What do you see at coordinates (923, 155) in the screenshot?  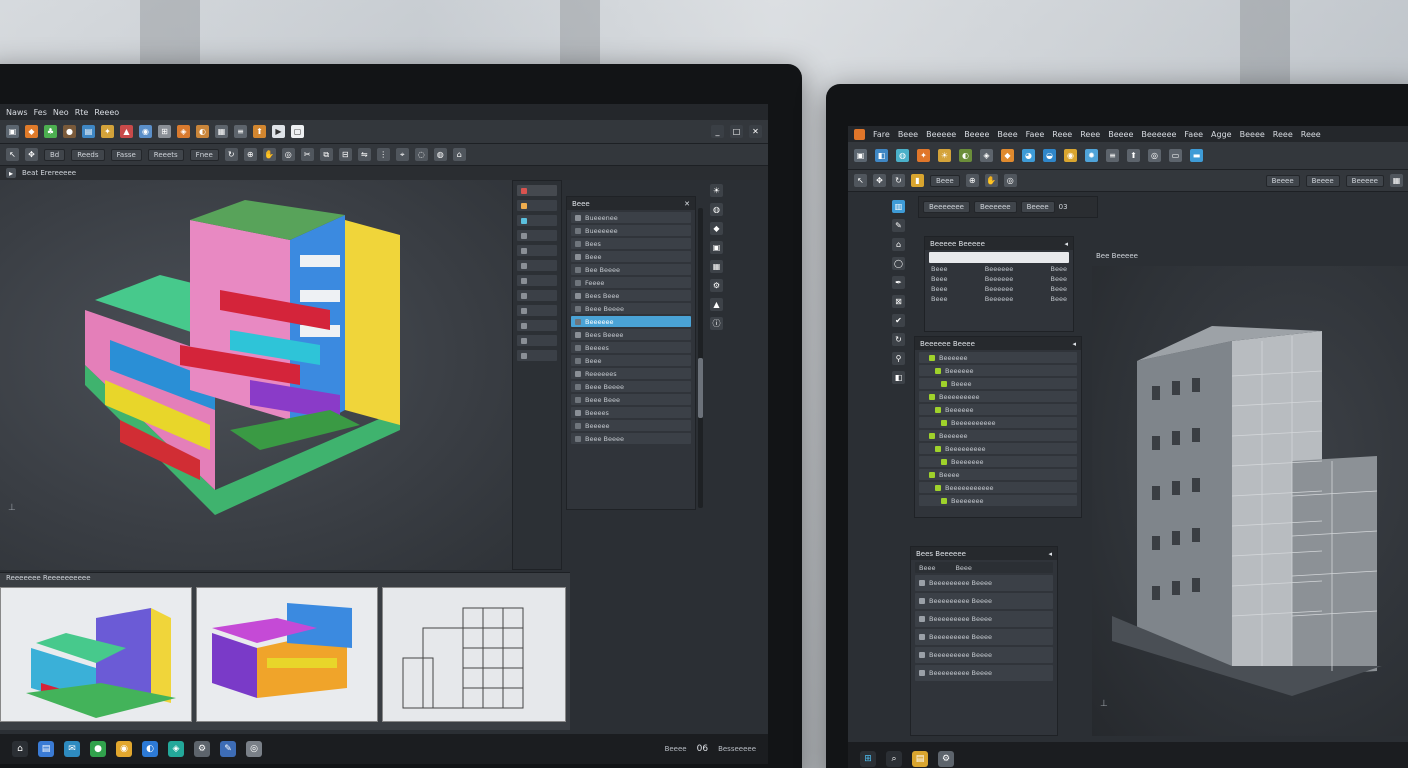 I see `paint-icon: ✦` at bounding box center [923, 155].